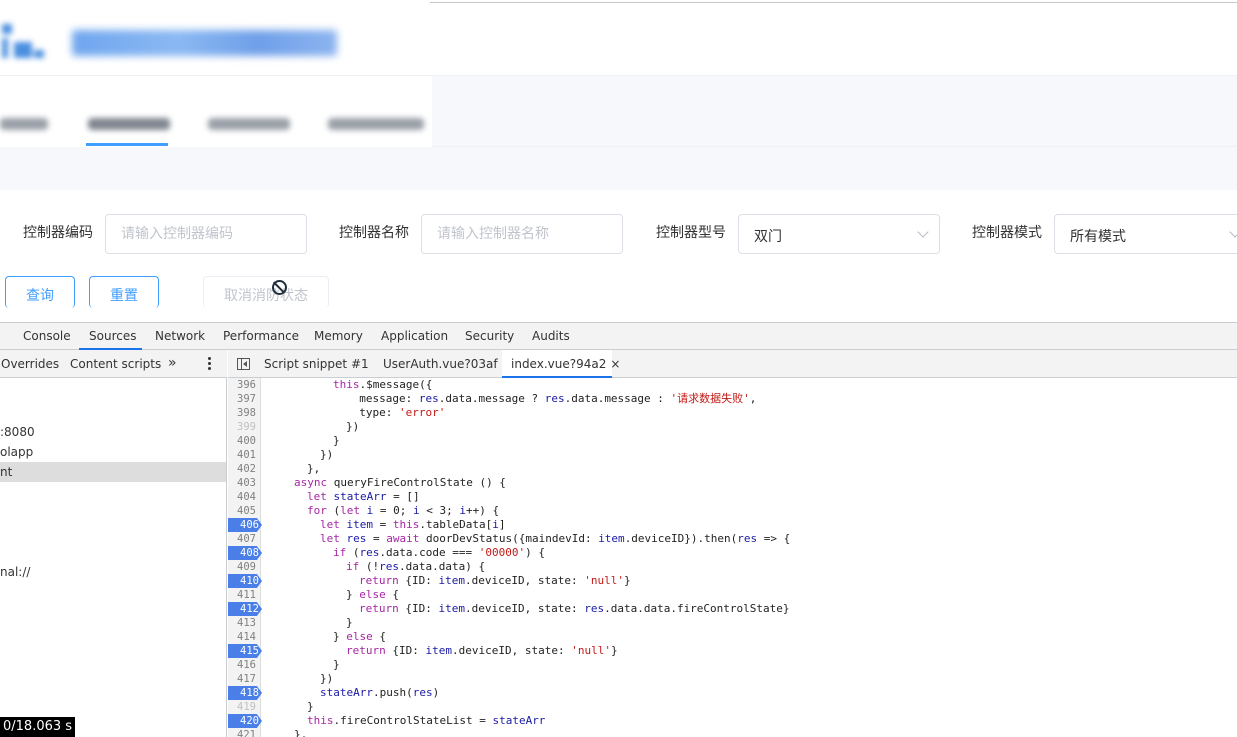 This screenshot has width=1237, height=737. Describe the element at coordinates (58, 233) in the screenshot. I see `controller-code-label: 控制器编码` at that location.